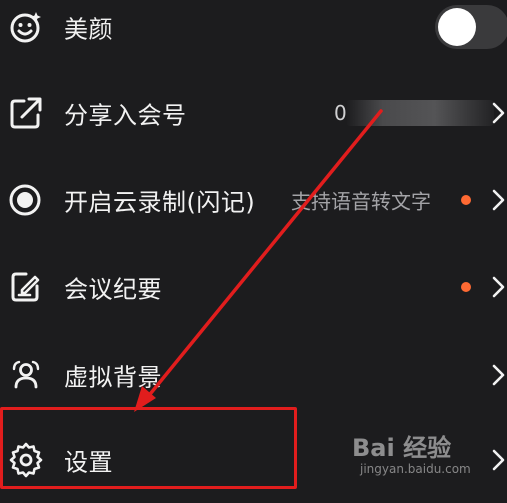 This screenshot has height=503, width=507. What do you see at coordinates (160, 202) in the screenshot?
I see `menu-item-label: 开启云录制(闪记)` at bounding box center [160, 202].